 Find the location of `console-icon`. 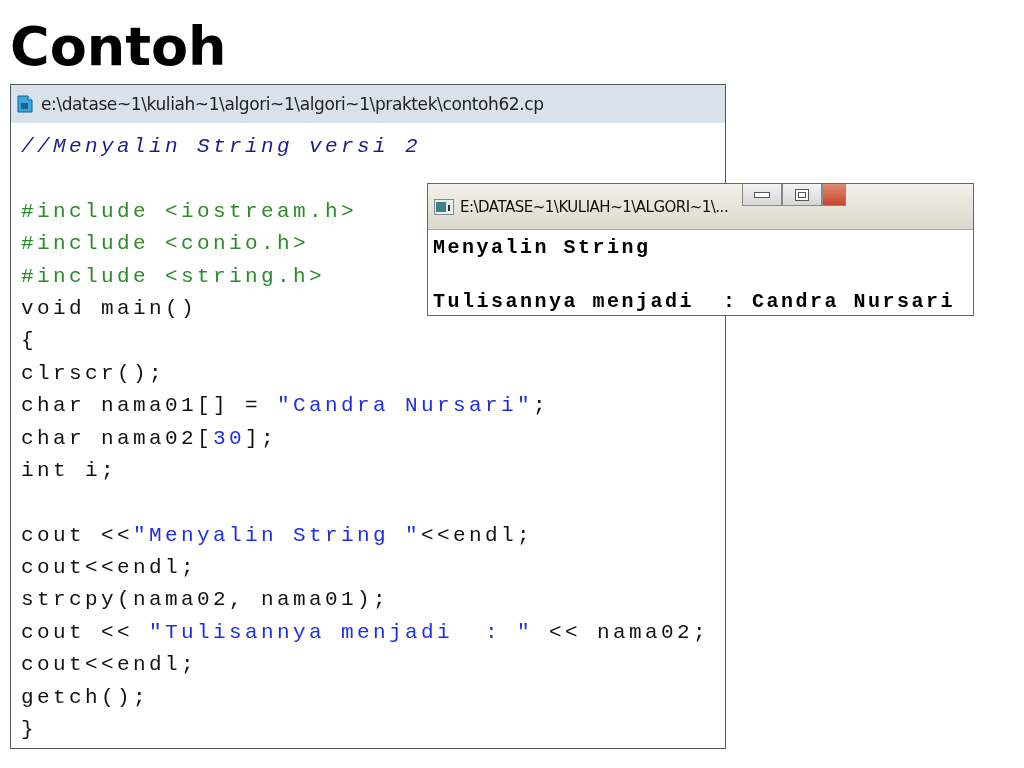

console-icon is located at coordinates (444, 206).